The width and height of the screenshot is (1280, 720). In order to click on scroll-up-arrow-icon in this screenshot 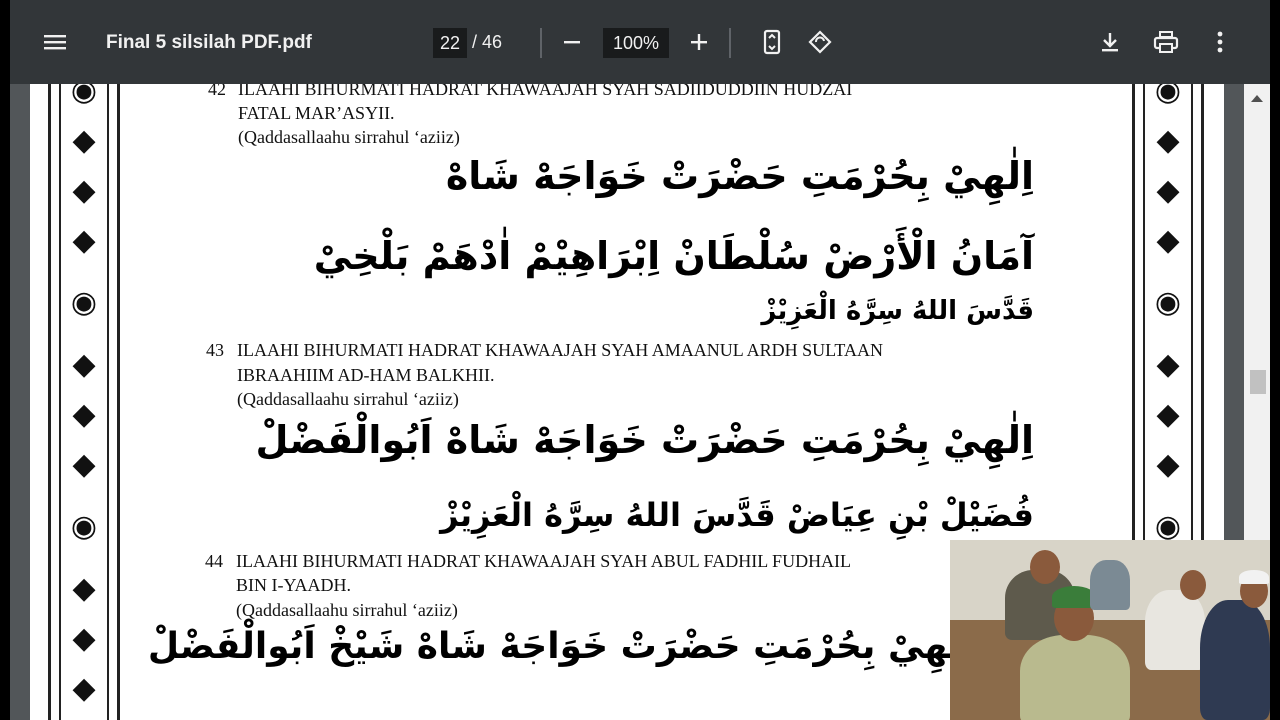, I will do `click(1257, 99)`.